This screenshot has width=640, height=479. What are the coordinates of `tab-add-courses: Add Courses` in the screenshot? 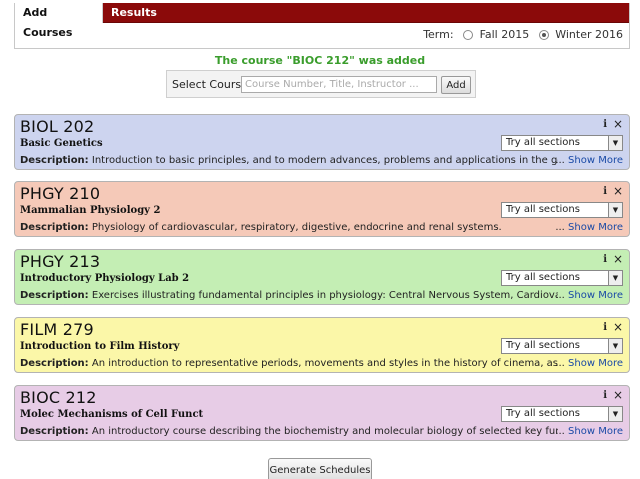 It's located at (59, 21).